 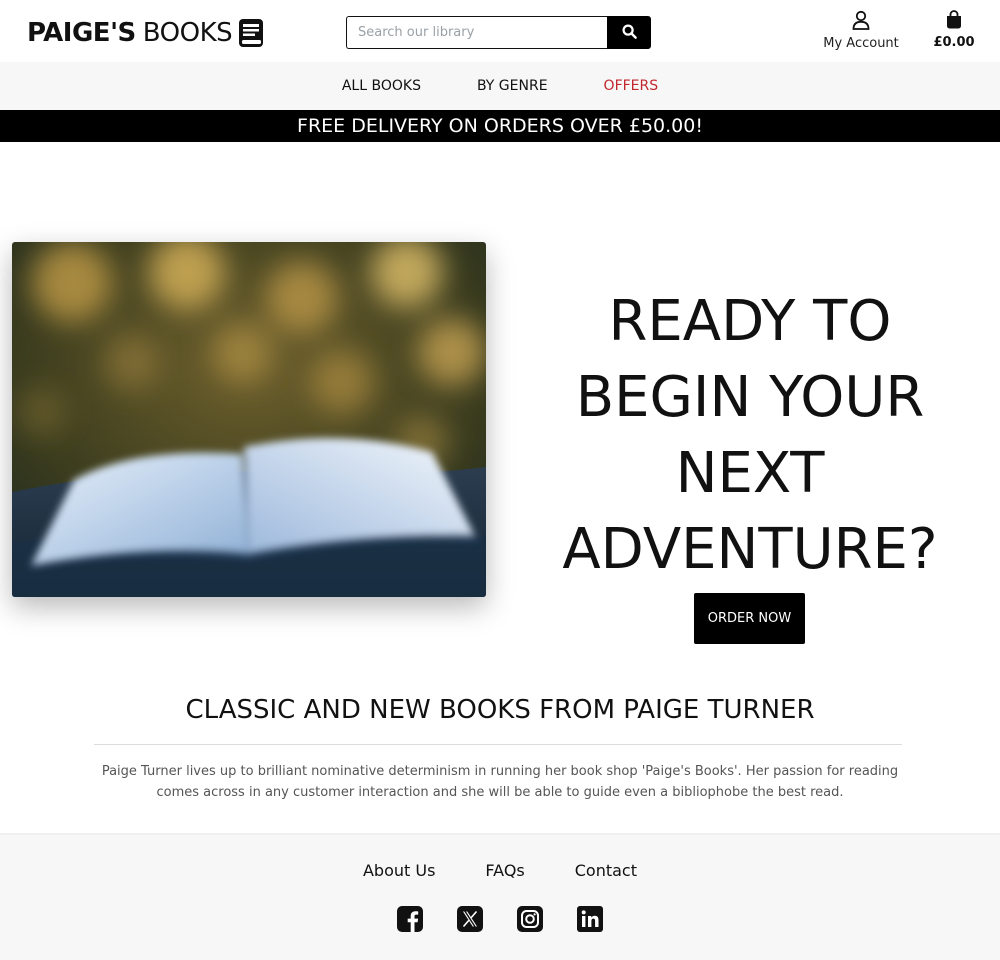 I want to click on logo-text-bold: PAIGE'S, so click(x=81, y=33).